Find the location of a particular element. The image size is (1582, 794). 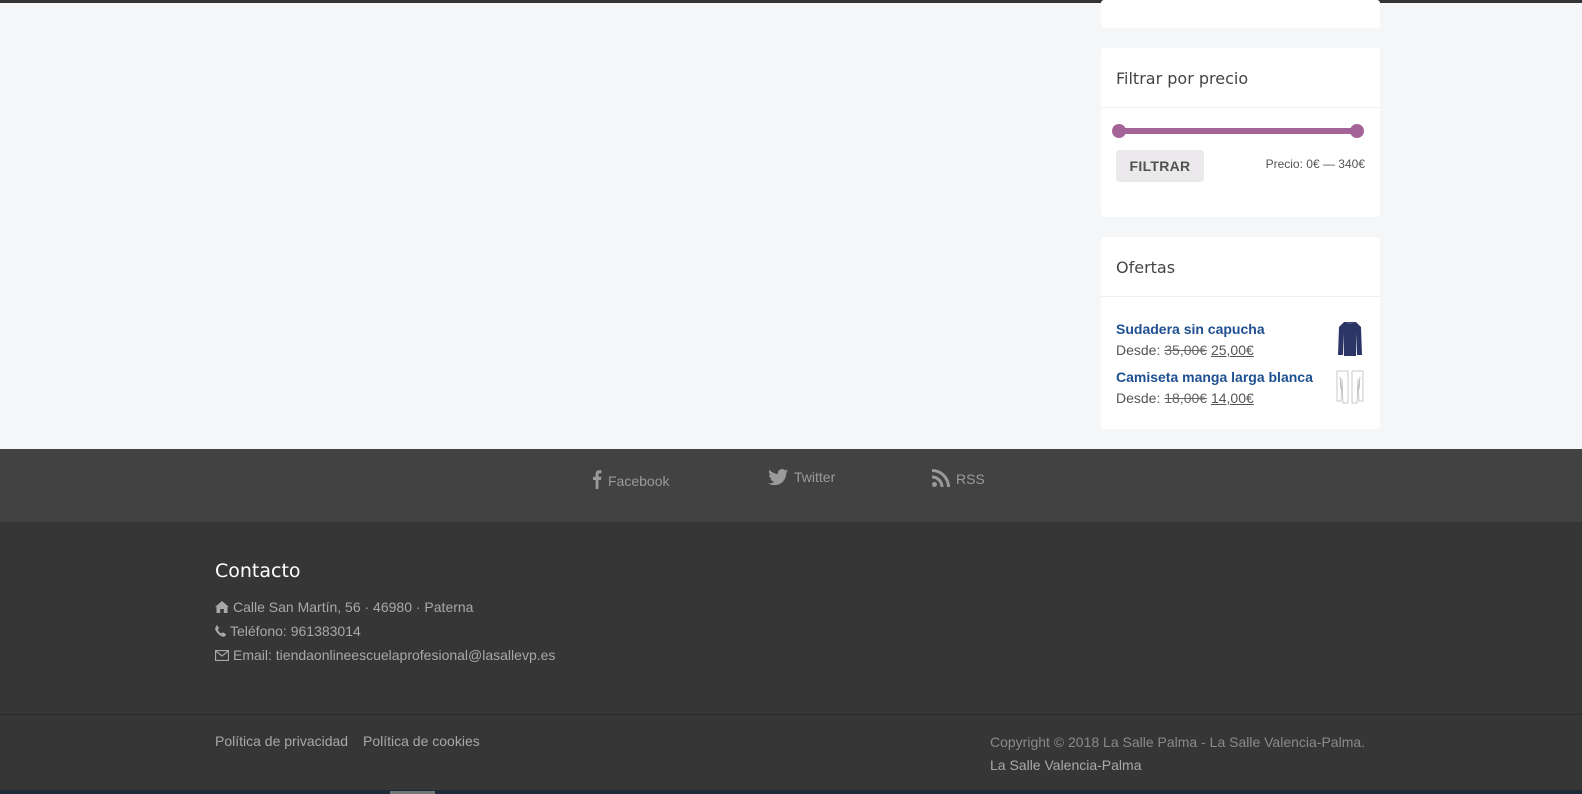

offer-price: Desde: 35,00€ 25,00€ is located at coordinates (1241, 350).